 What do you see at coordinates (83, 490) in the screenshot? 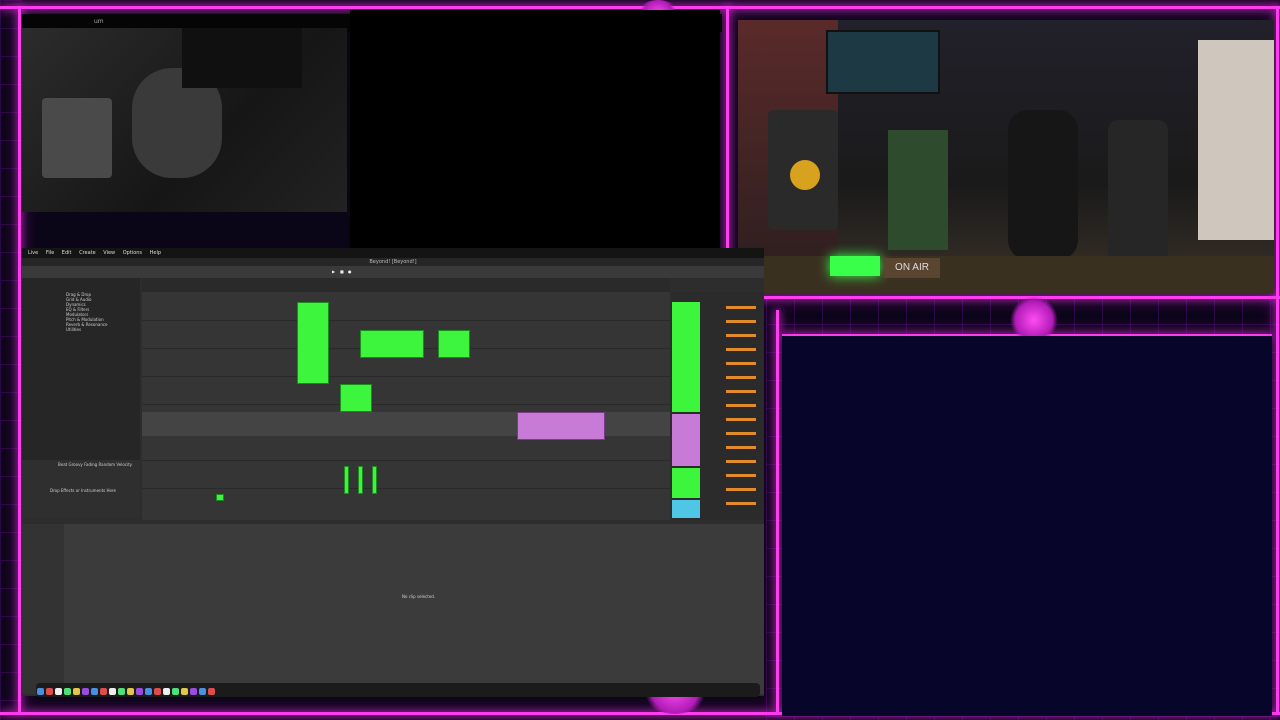
I see `drop-hint: Drop Effects or Instruments Here` at bounding box center [83, 490].